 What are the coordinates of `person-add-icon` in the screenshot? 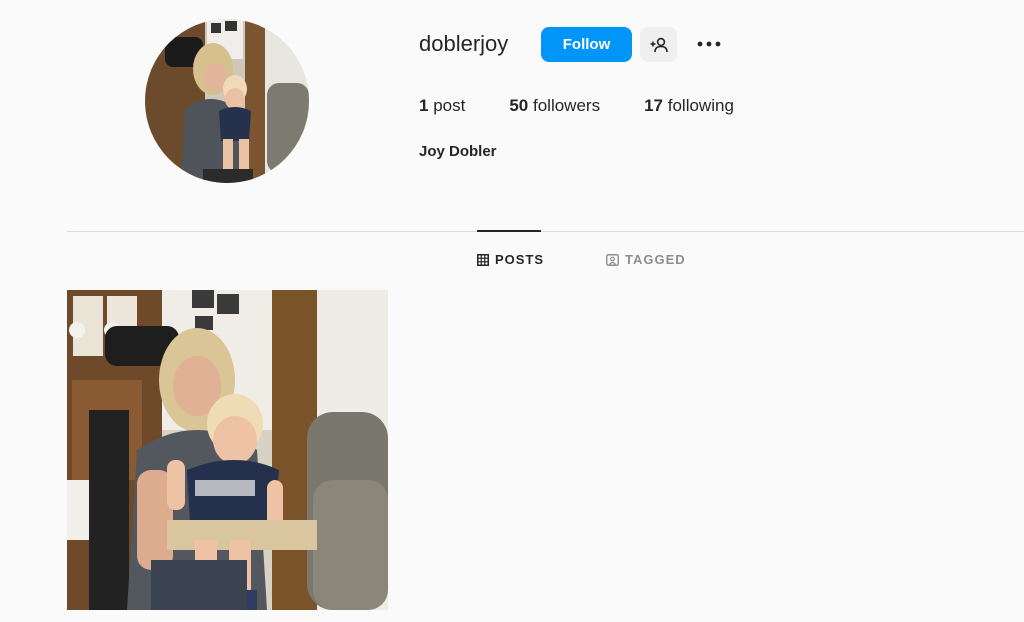 It's located at (659, 44).